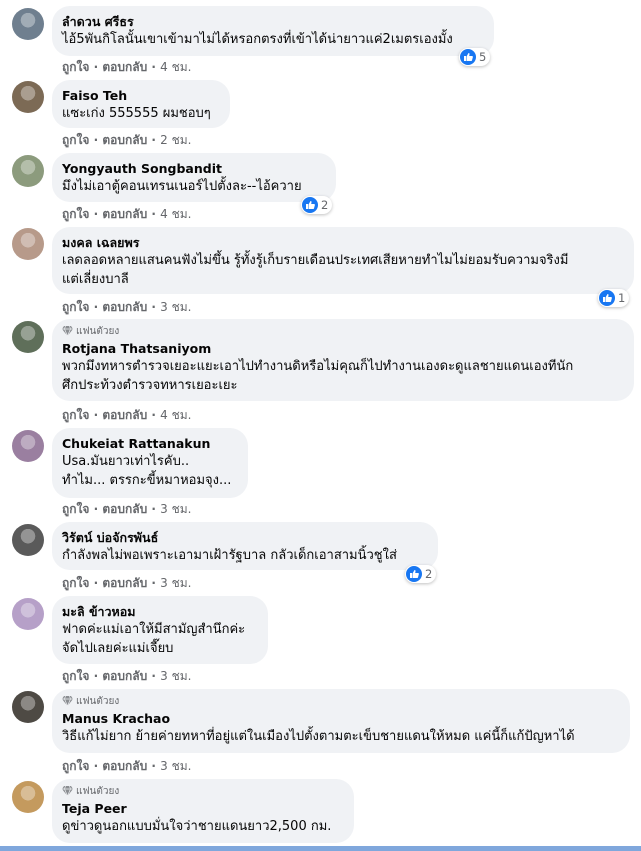  Describe the element at coordinates (622, 298) in the screenshot. I see `reaction-number: 1` at that location.